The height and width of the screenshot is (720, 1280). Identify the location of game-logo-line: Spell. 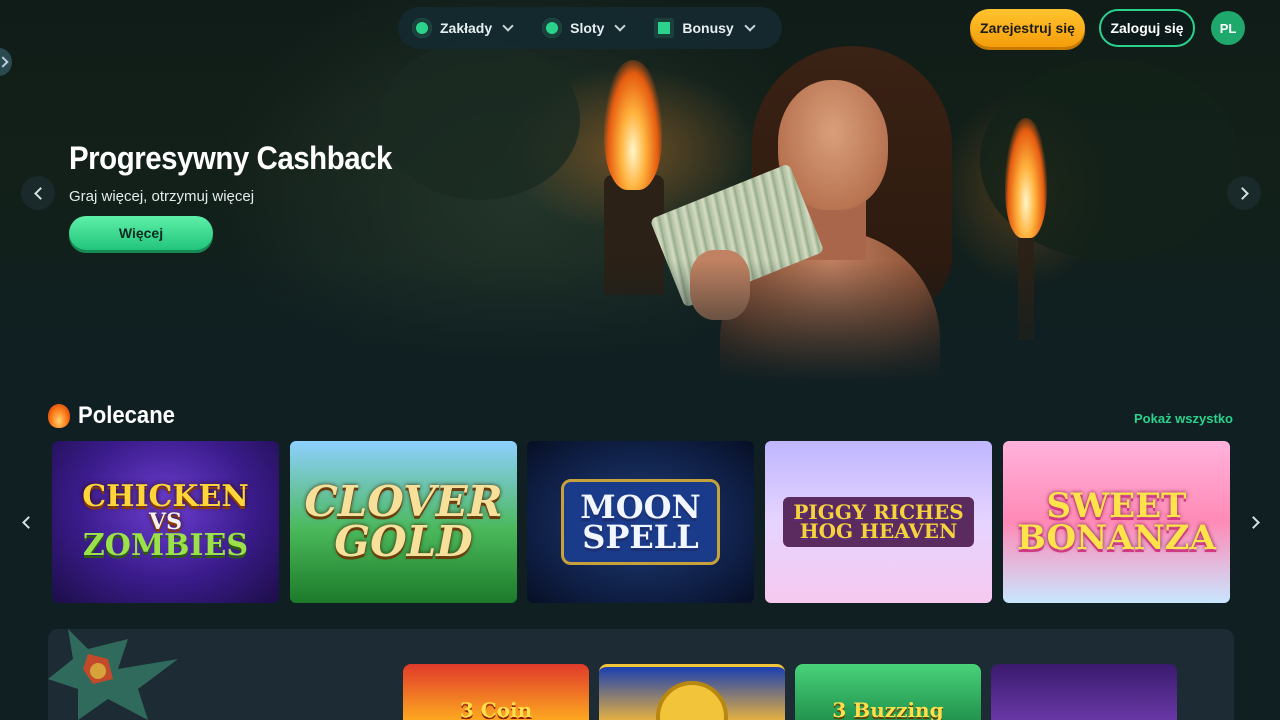
(640, 537).